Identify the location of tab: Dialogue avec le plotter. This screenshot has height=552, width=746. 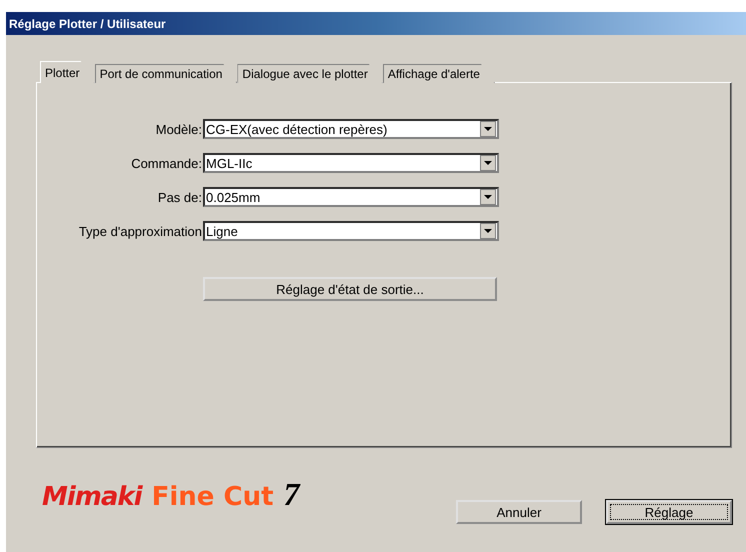
(310, 73).